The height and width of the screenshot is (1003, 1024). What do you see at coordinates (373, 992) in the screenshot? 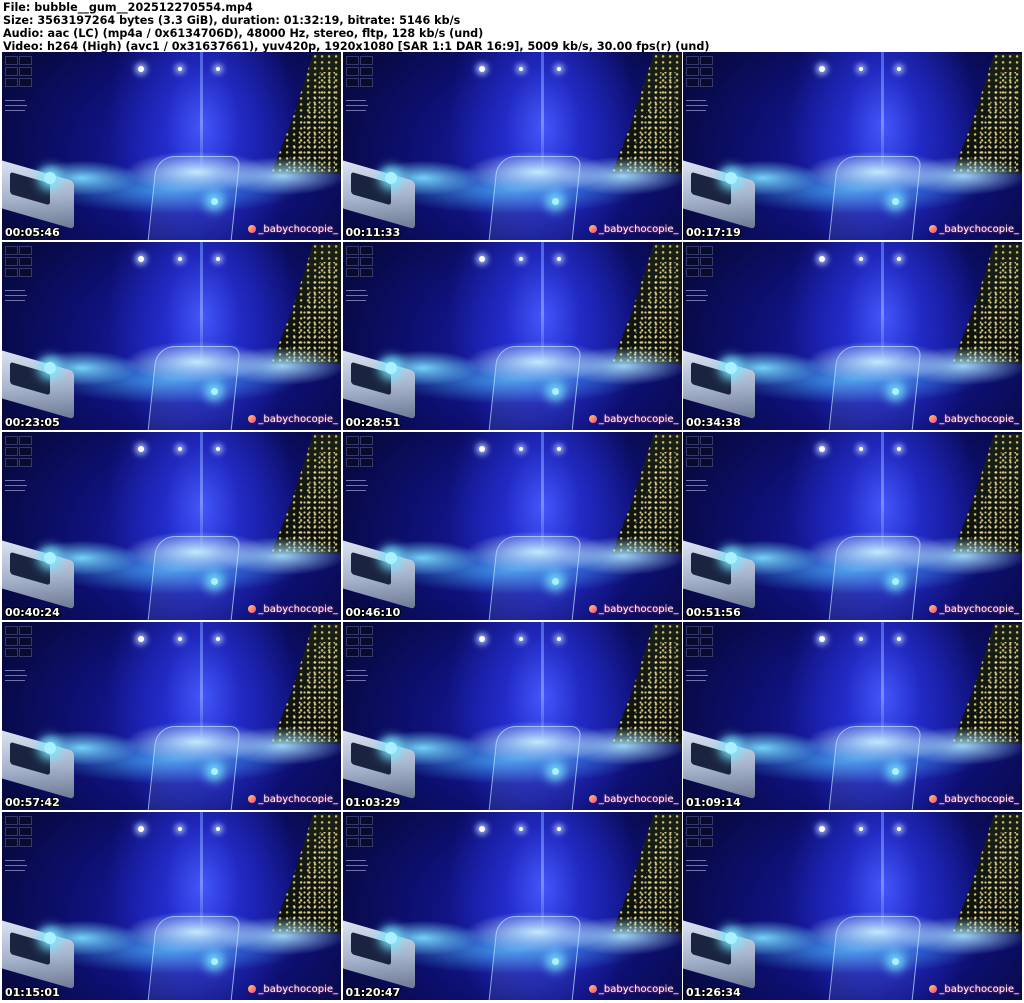
I see `thumbnail-timestamp: 01:20:47` at bounding box center [373, 992].